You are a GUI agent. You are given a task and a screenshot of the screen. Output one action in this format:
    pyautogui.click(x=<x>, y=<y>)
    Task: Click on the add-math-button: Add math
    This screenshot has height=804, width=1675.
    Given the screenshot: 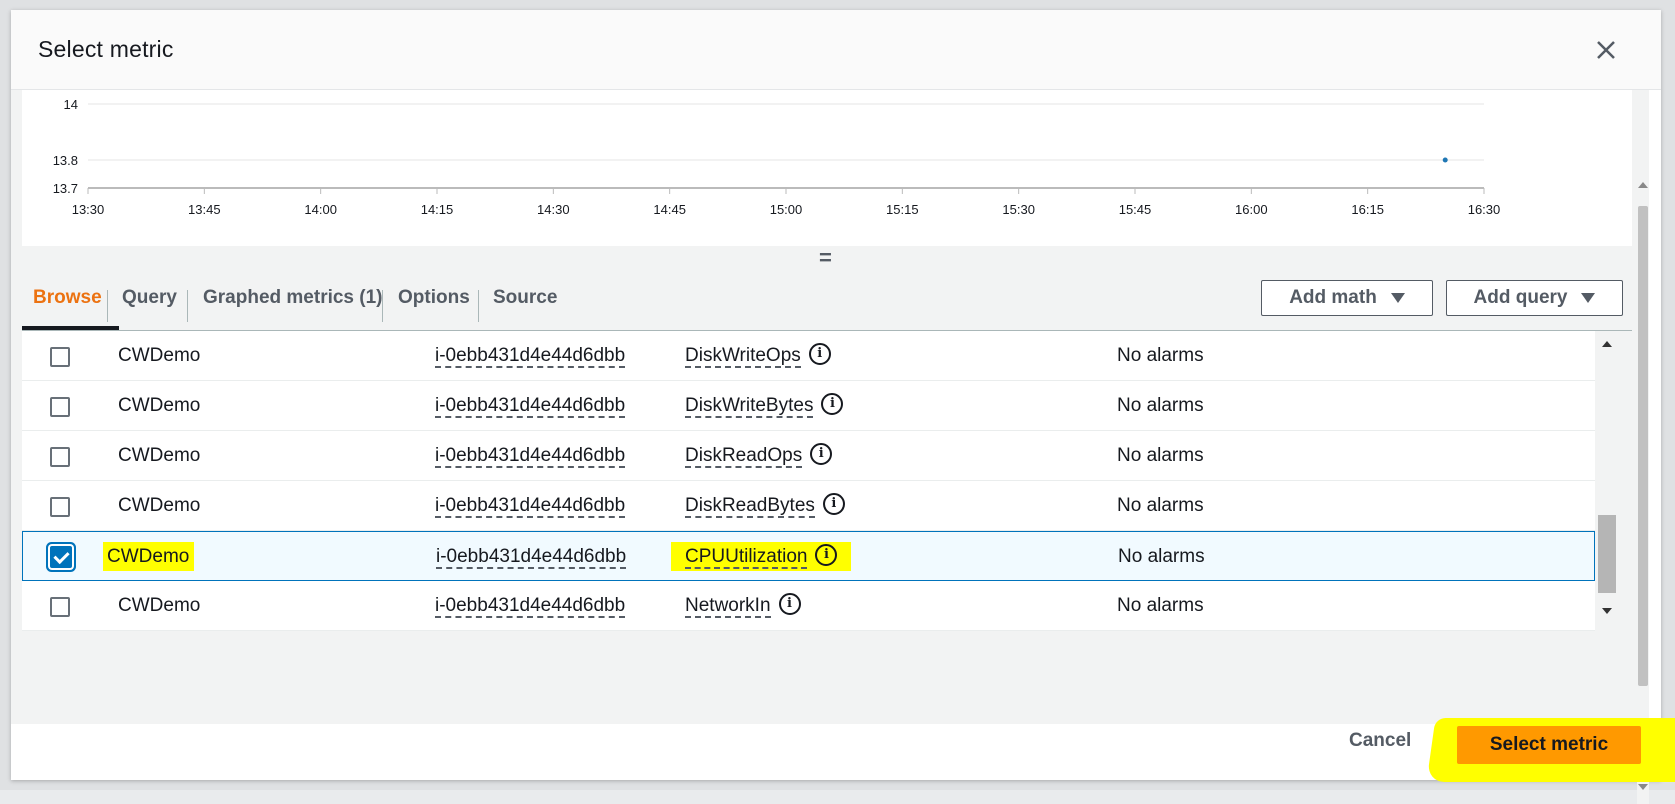 What is the action you would take?
    pyautogui.click(x=1347, y=298)
    